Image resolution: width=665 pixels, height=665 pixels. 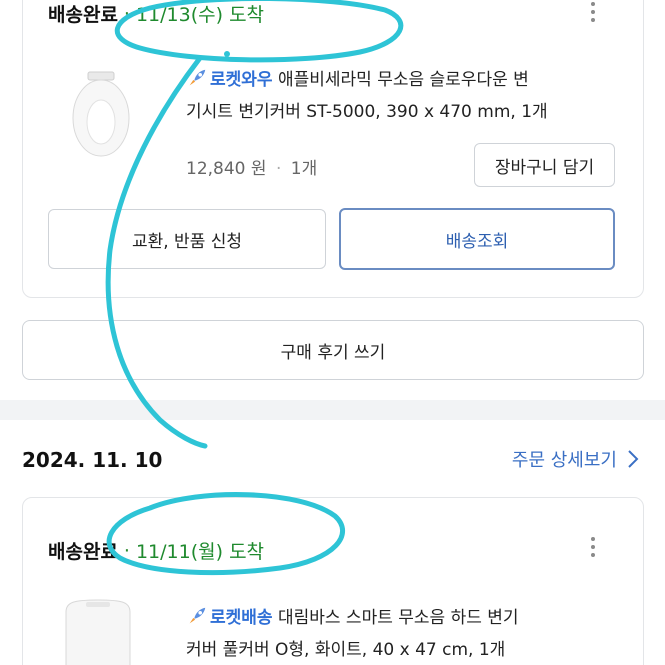 What do you see at coordinates (477, 239) in the screenshot?
I see `delivery-tracking-button: 배송조회` at bounding box center [477, 239].